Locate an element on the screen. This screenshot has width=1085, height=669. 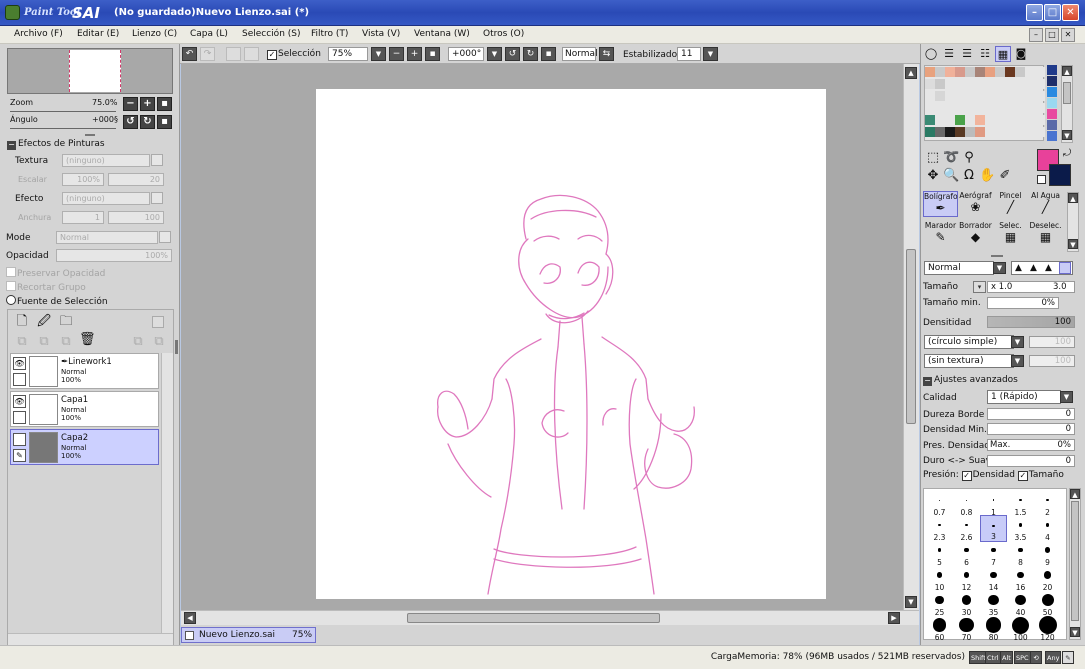
color-swatches is located at coordinates (984, 103).